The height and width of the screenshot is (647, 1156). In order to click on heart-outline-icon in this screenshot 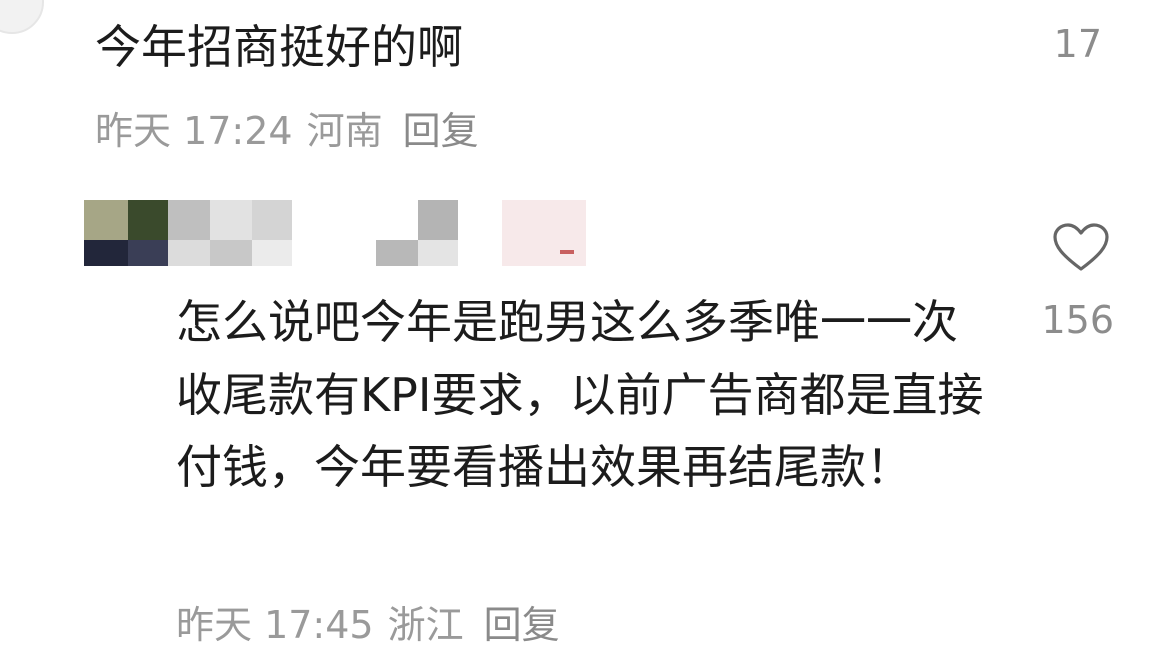, I will do `click(1081, 247)`.